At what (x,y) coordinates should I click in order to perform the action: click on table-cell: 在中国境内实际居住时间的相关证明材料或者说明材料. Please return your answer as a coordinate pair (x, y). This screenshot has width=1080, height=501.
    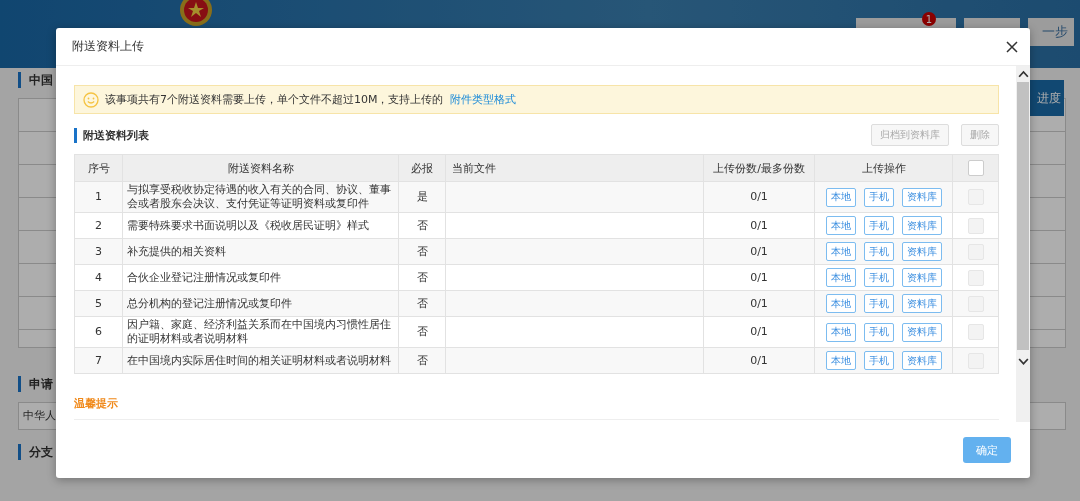
    Looking at the image, I should click on (260, 360).